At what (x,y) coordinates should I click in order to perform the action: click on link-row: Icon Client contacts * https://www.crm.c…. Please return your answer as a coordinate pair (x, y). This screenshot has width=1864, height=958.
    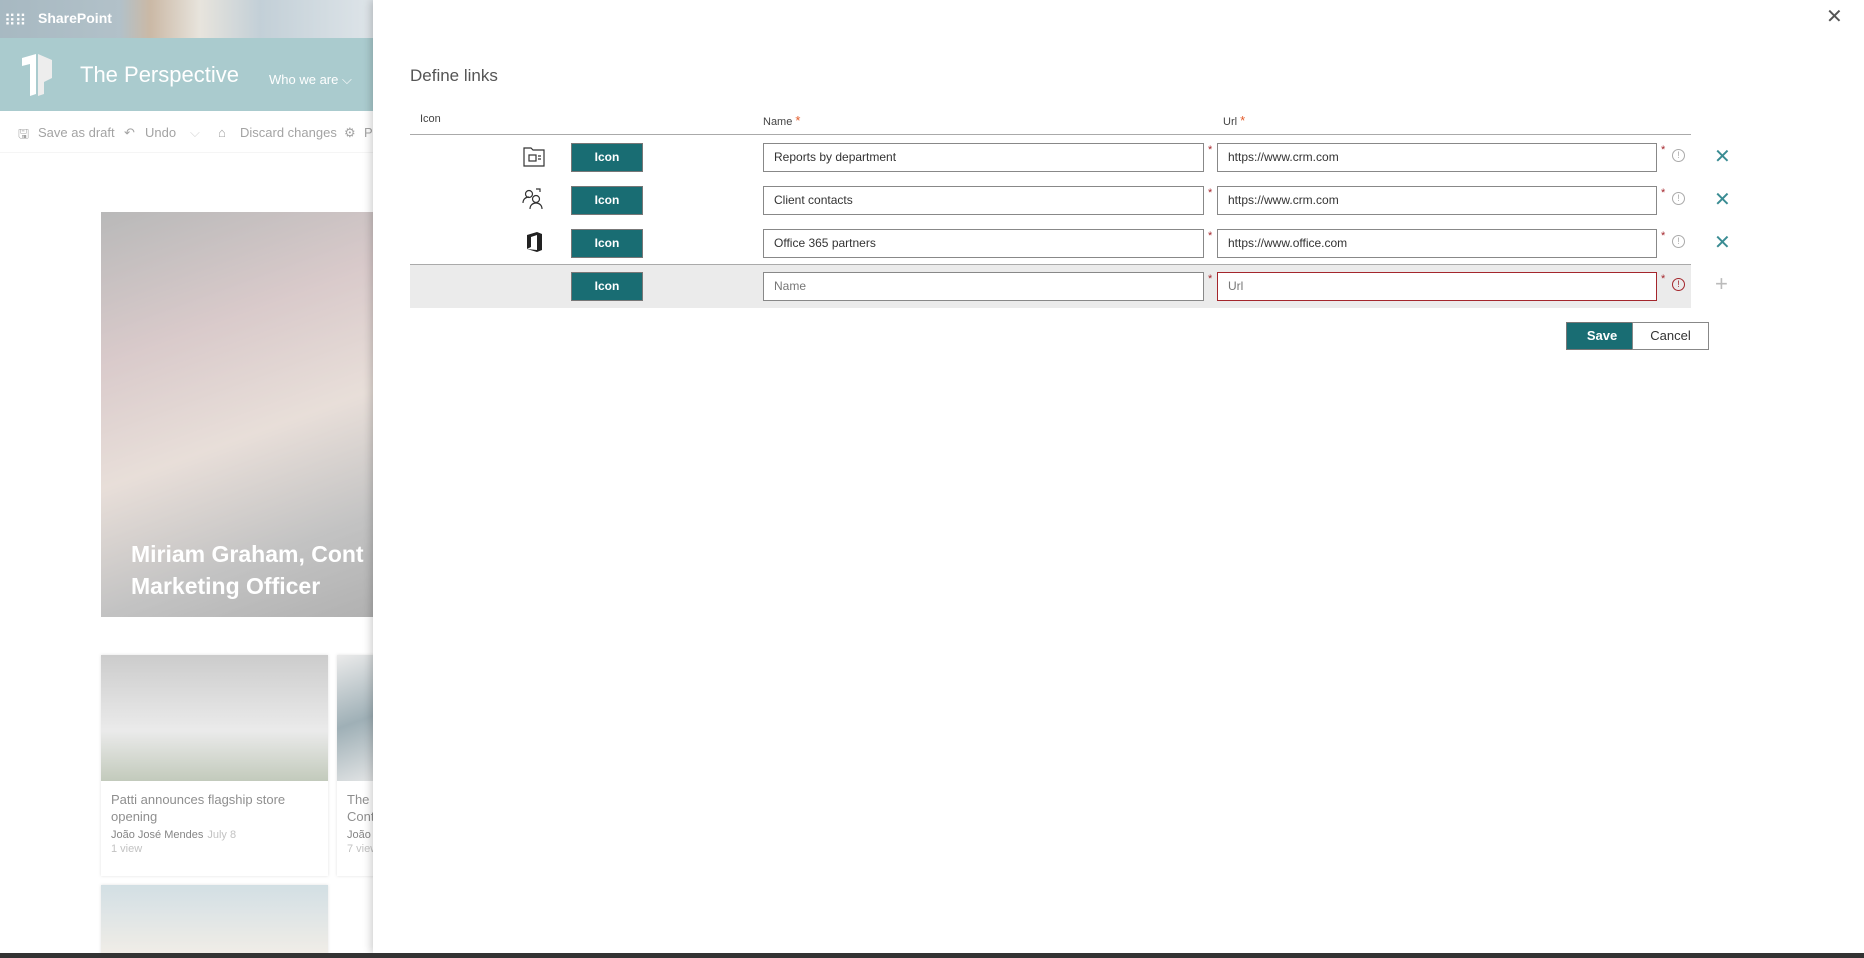
    Looking at the image, I should click on (1070, 200).